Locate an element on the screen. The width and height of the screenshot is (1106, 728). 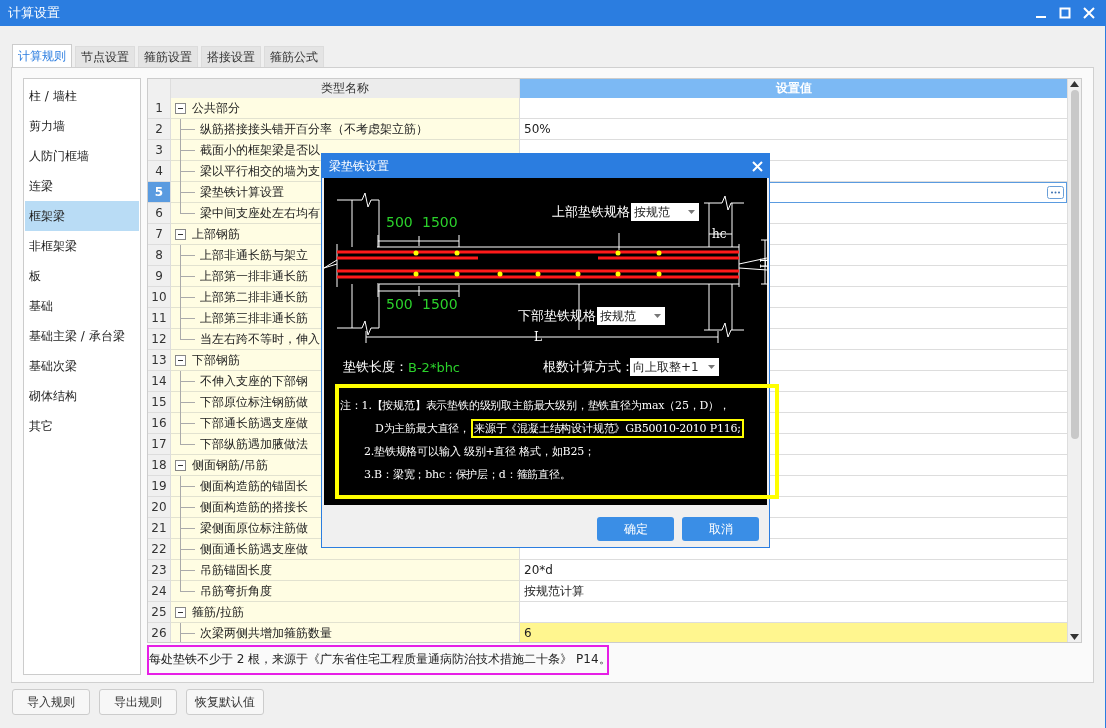
row-number: 6 is located at coordinates (159, 213).